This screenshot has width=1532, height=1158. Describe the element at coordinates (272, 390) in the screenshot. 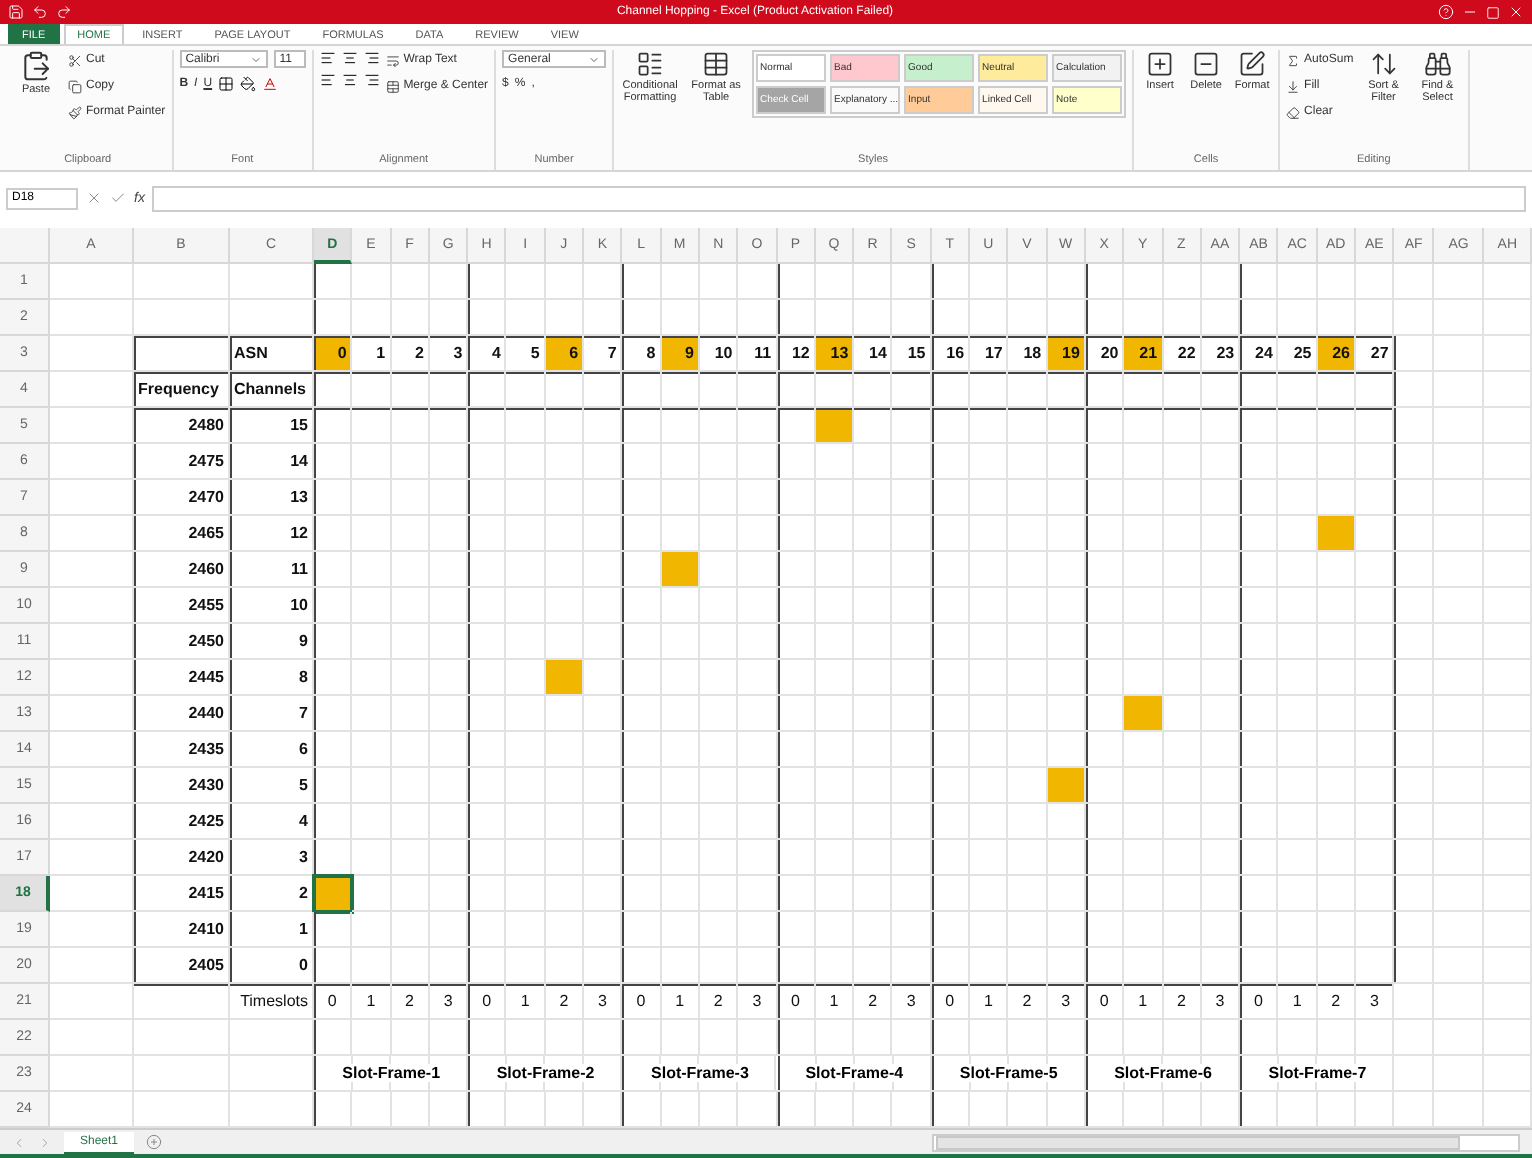

I see `channels-heading: Channels` at that location.